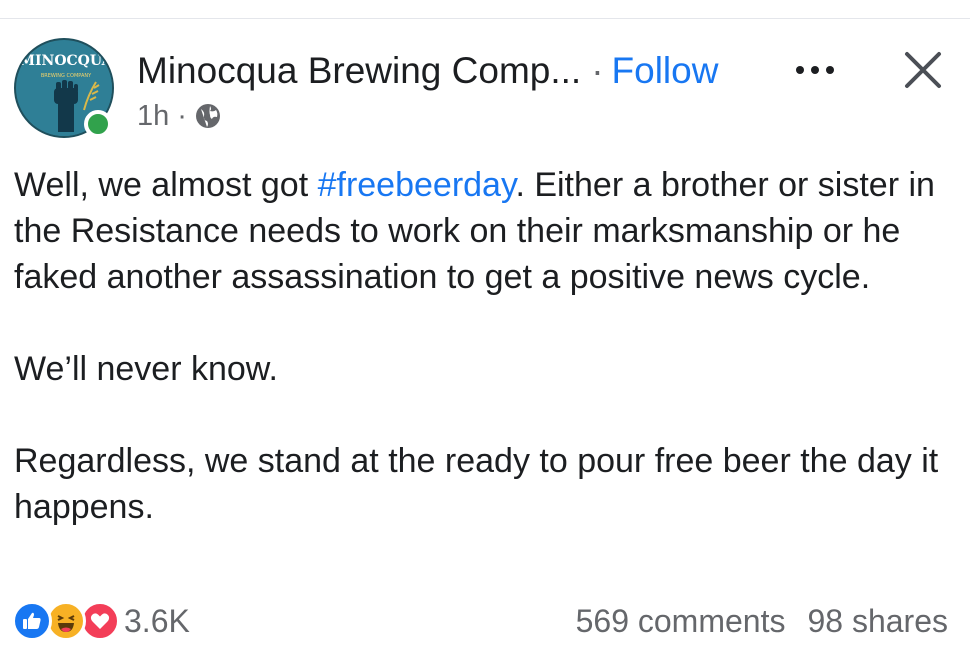 The image size is (970, 656). What do you see at coordinates (66, 76) in the screenshot?
I see `avatar-subtitle-text: BREWING COMPANY` at bounding box center [66, 76].